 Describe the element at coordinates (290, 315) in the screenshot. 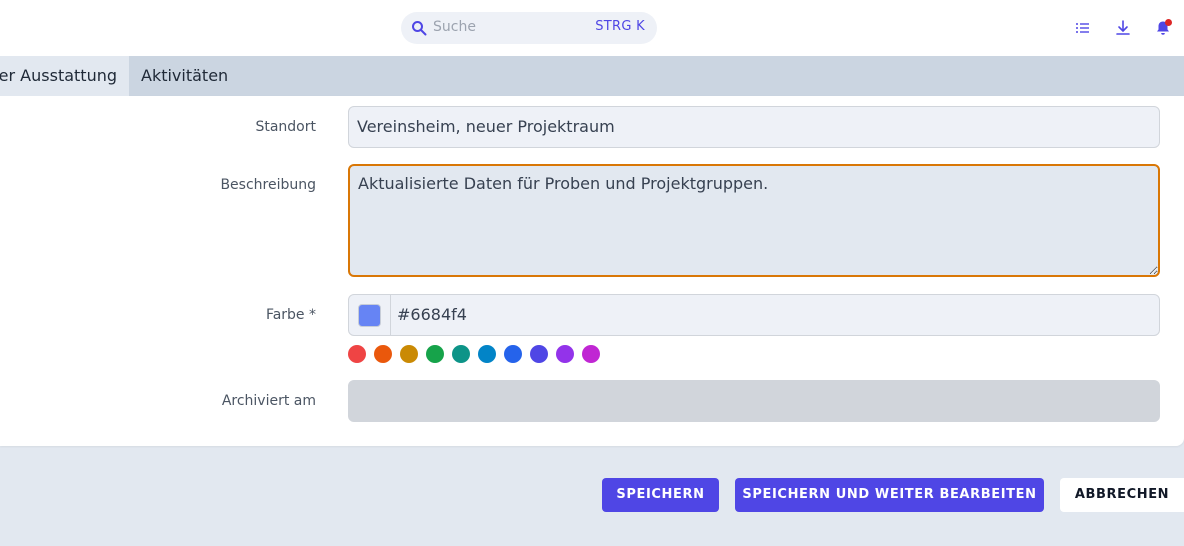

I see `farbe-label: Farbe *` at that location.